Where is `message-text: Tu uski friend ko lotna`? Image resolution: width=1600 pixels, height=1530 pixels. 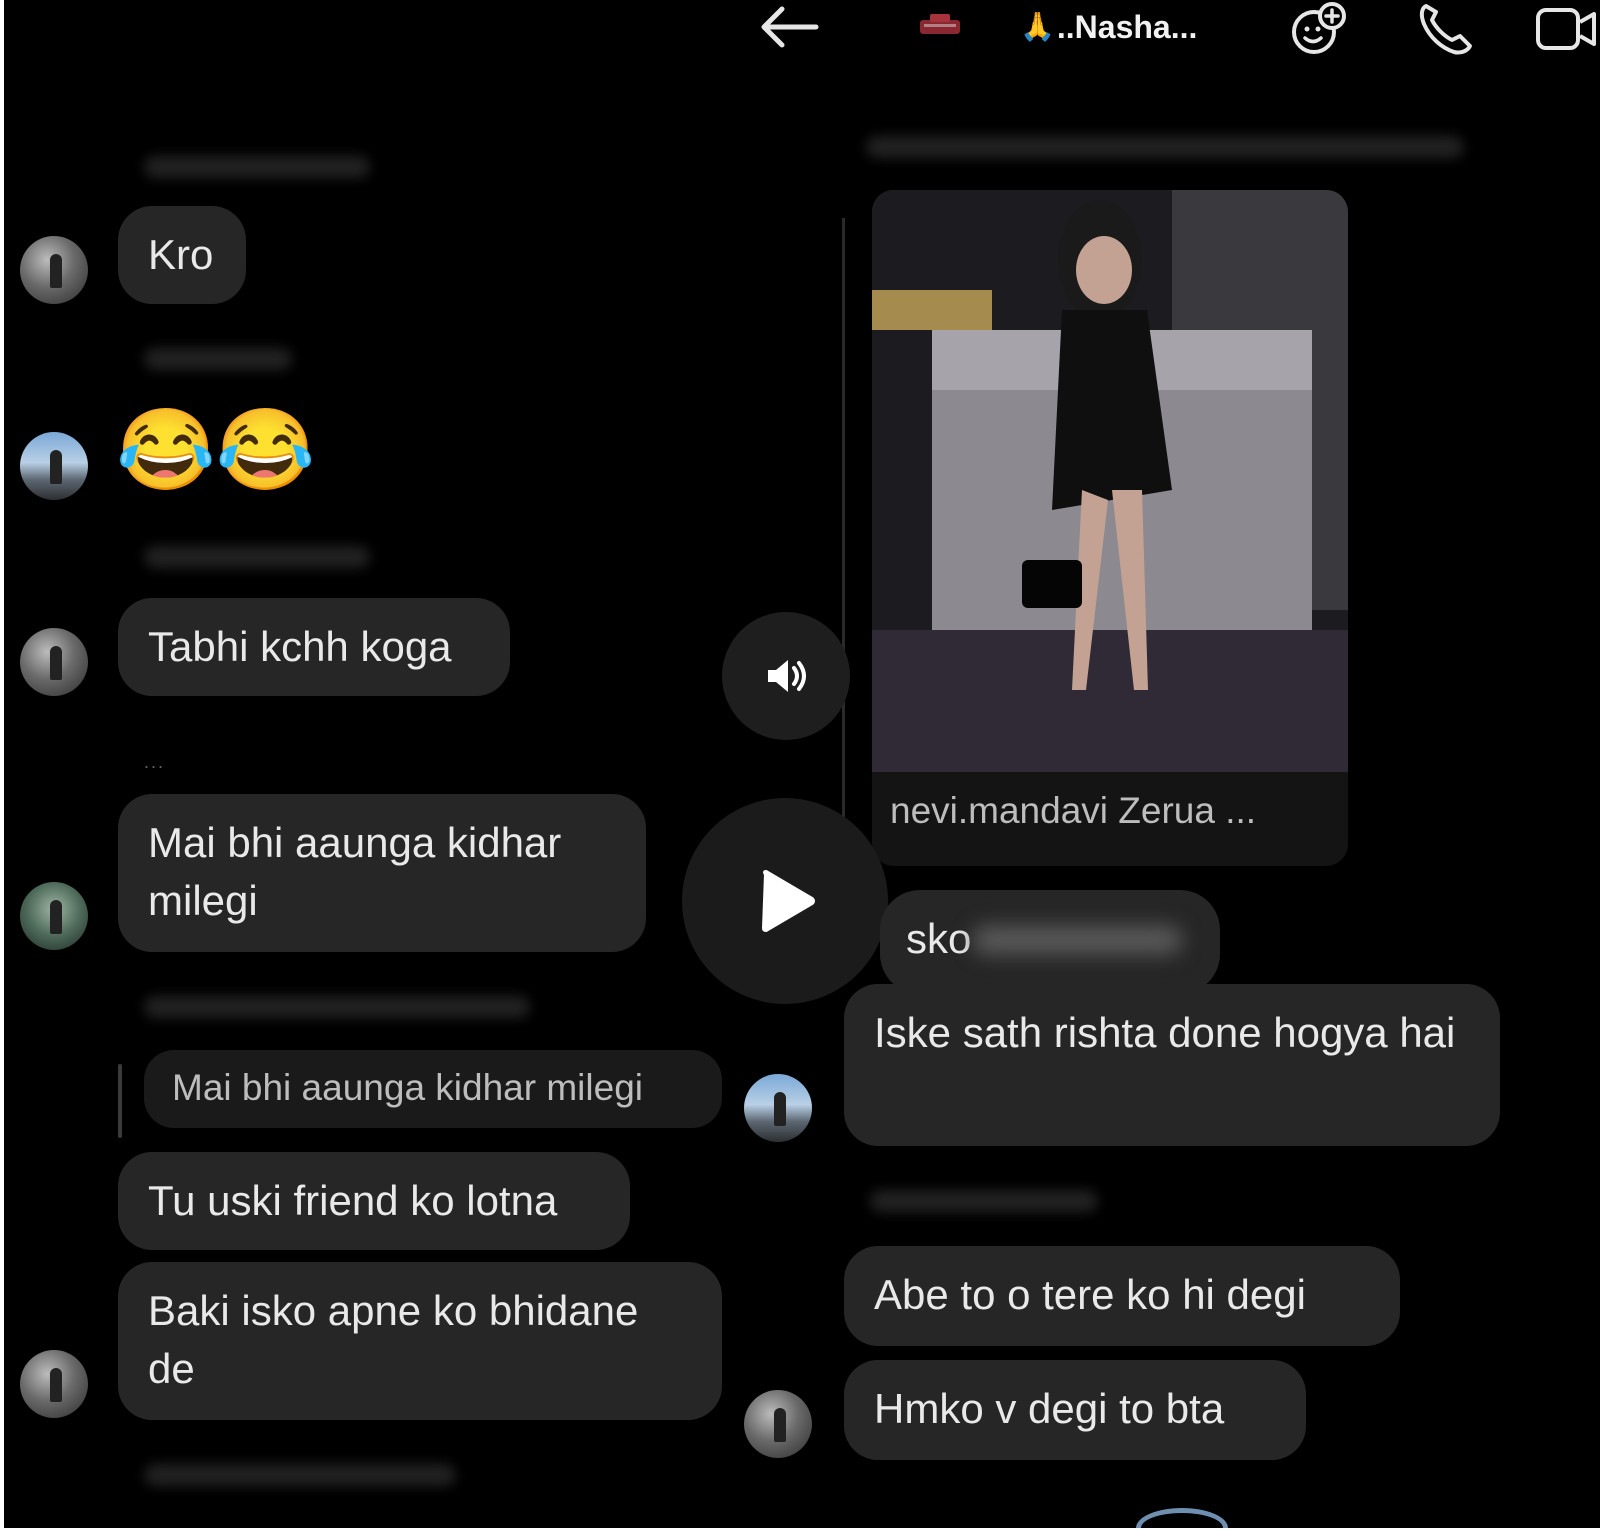
message-text: Tu uski friend ko lotna is located at coordinates (353, 1200).